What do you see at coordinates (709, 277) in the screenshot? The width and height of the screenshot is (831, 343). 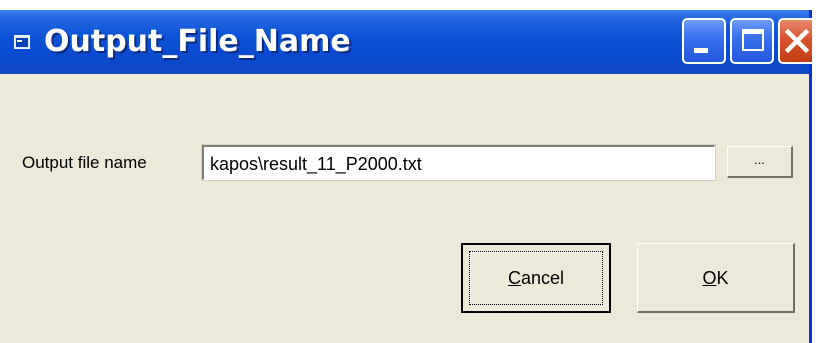 I see `ok-mnemonic: O` at bounding box center [709, 277].